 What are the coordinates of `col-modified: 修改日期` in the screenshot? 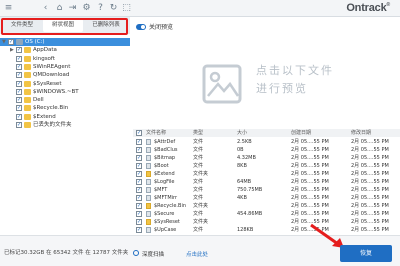 It's located at (375, 133).